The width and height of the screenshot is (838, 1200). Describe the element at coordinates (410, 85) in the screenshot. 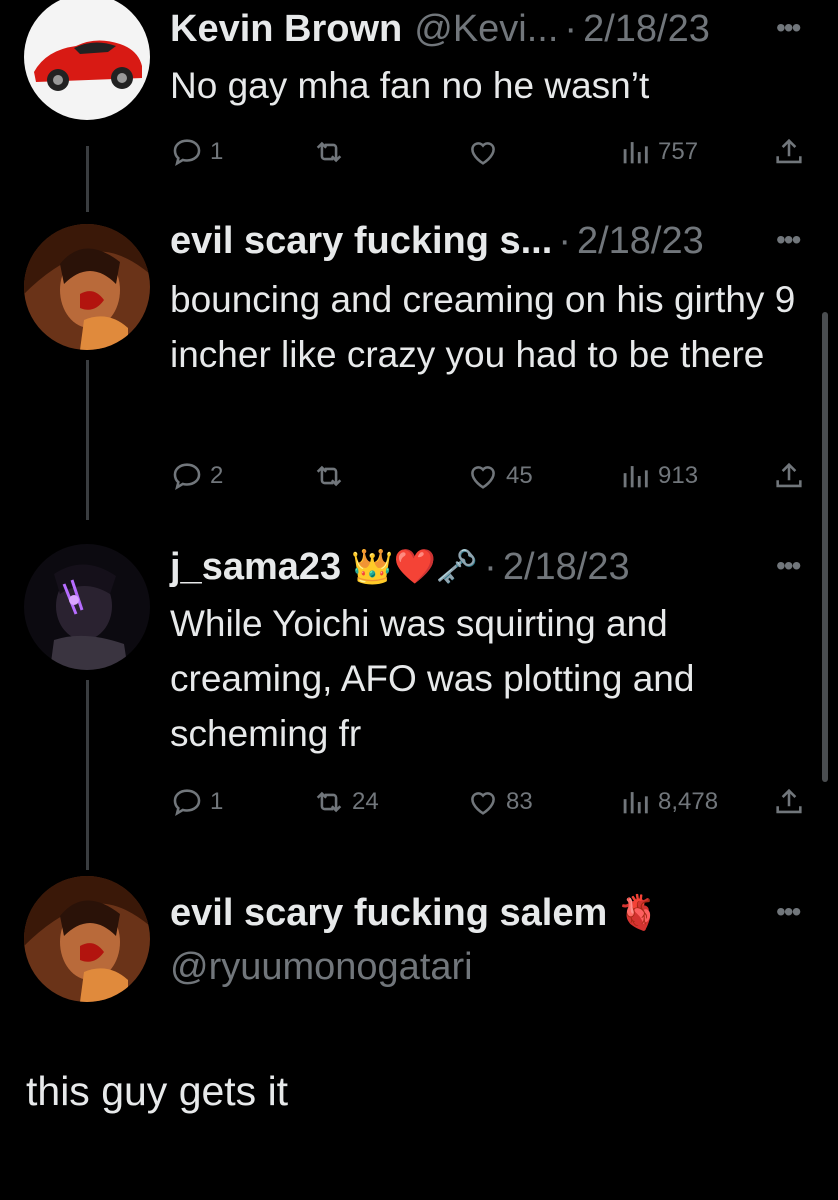

I see `tweet-text: No gay mha fan no he wasn’t` at that location.